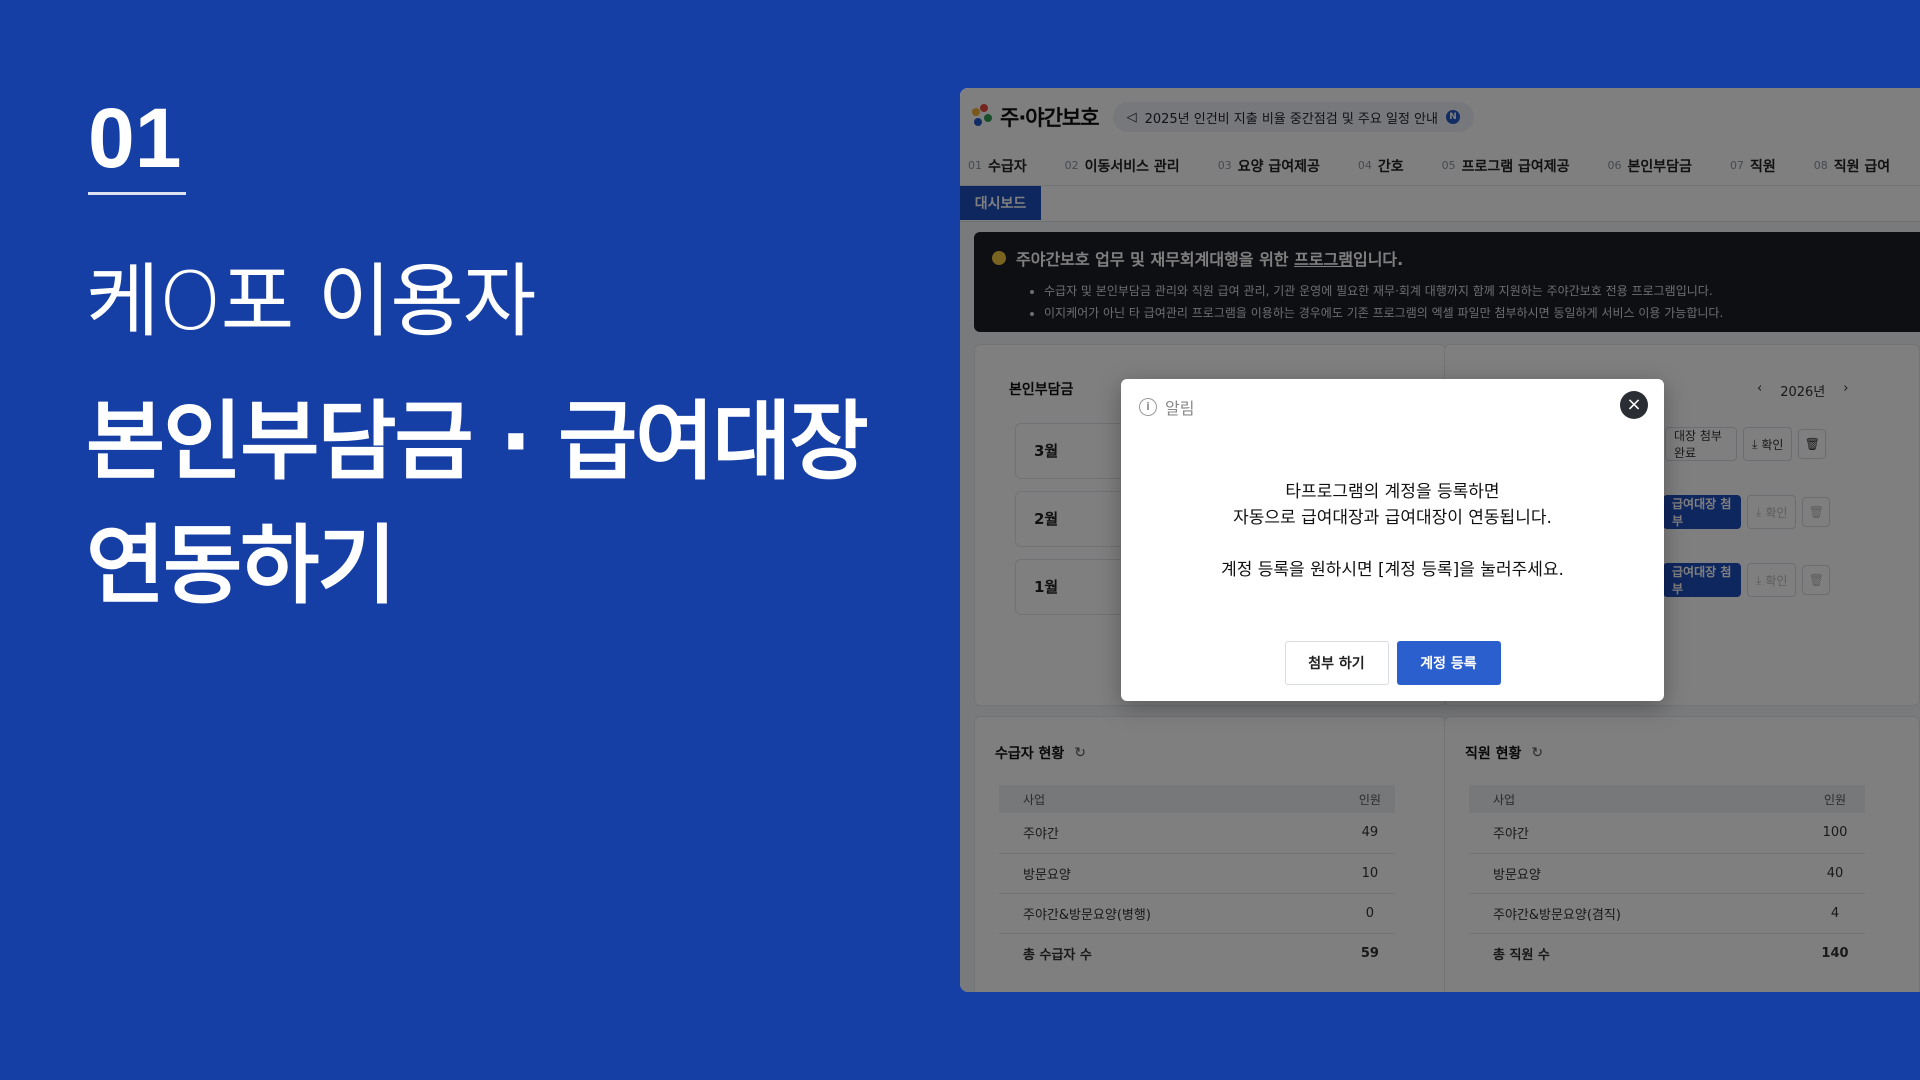  Describe the element at coordinates (1148, 407) in the screenshot. I see `info-icon: i` at that location.